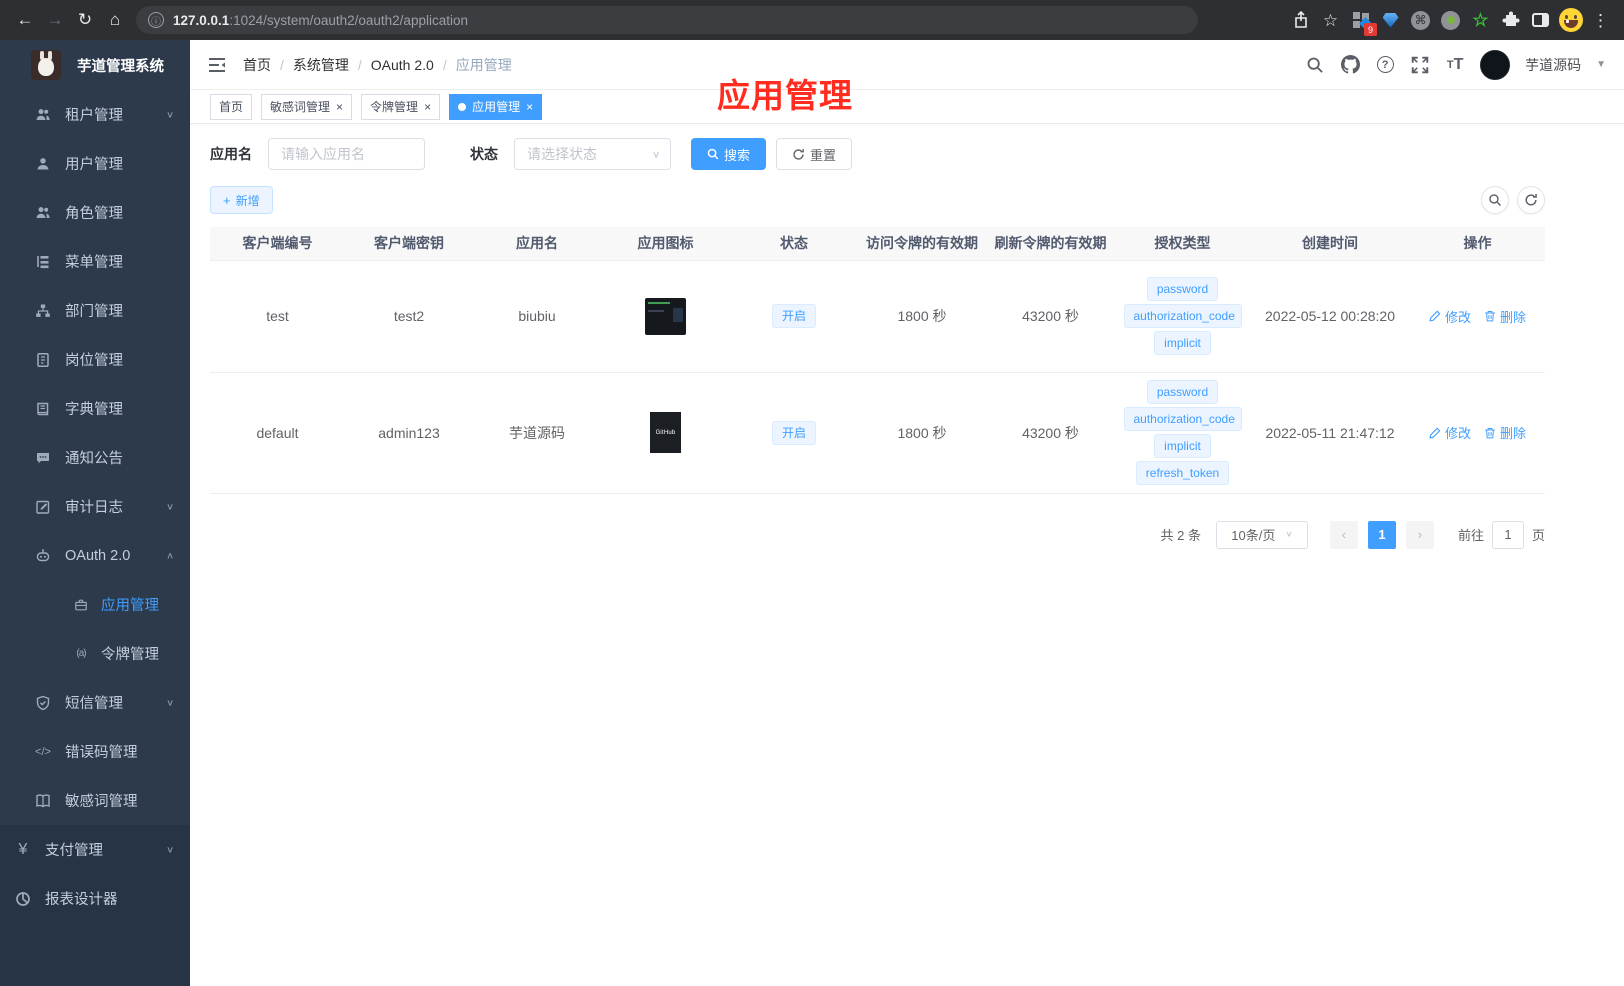 This screenshot has height=986, width=1624. Describe the element at coordinates (1343, 534) in the screenshot. I see `prev-page-button: ‹` at that location.